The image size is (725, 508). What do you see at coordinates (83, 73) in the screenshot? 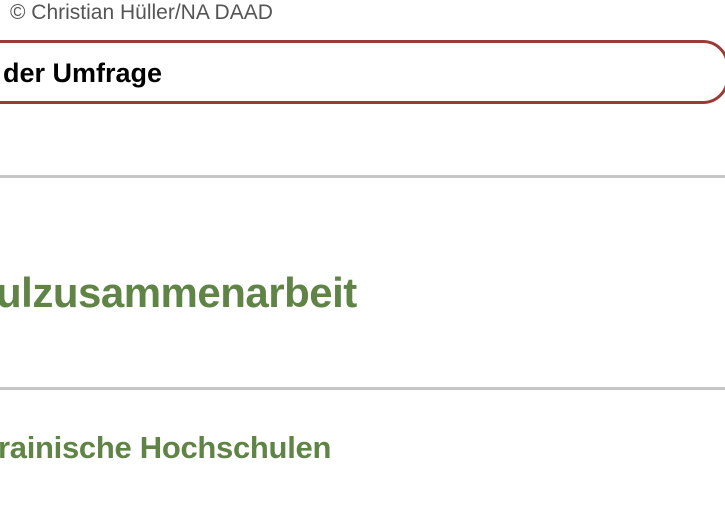
I see `survey-button-label: der Umfrage` at bounding box center [83, 73].